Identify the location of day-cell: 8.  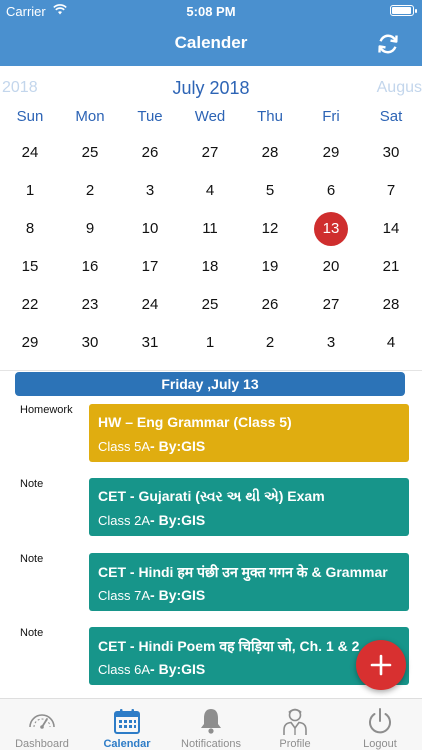
(30, 229).